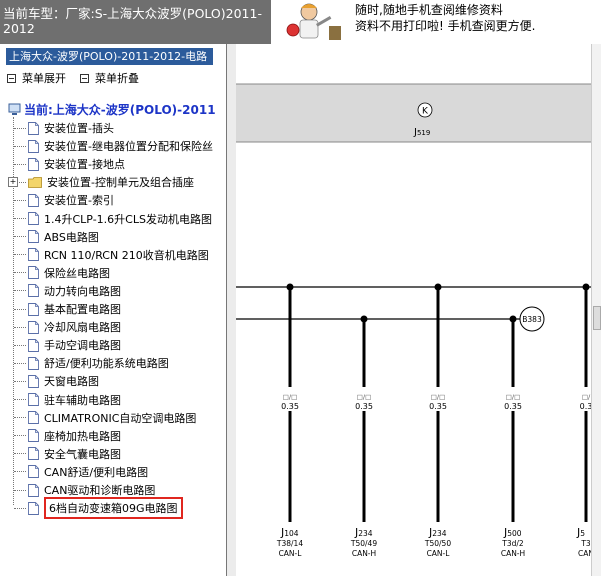  What do you see at coordinates (96, 472) in the screenshot?
I see `tree-item-label: CAN舒适/便利电路图` at bounding box center [96, 472].